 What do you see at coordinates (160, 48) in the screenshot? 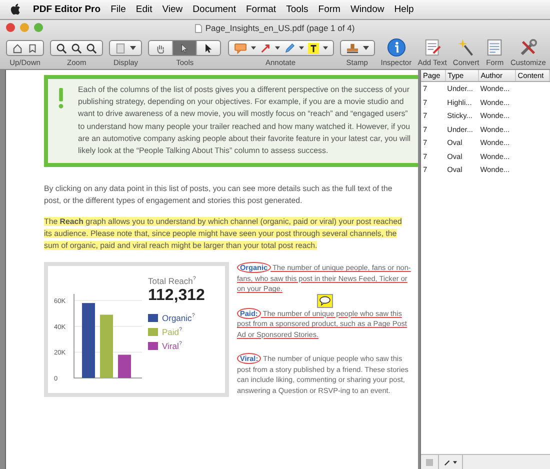
I see `hand-icon` at bounding box center [160, 48].